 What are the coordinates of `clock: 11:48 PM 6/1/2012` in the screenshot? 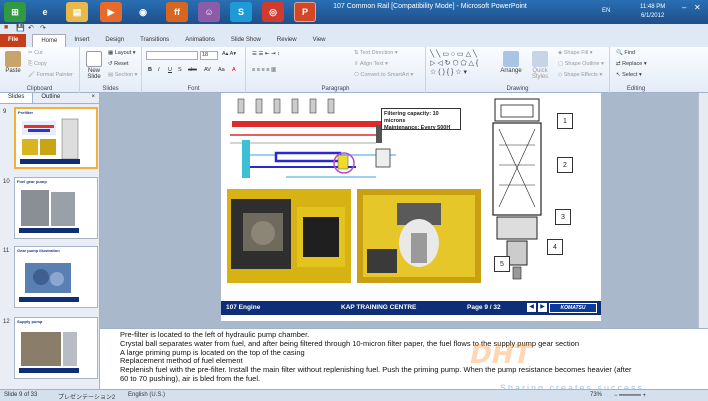 It's located at (653, 11).